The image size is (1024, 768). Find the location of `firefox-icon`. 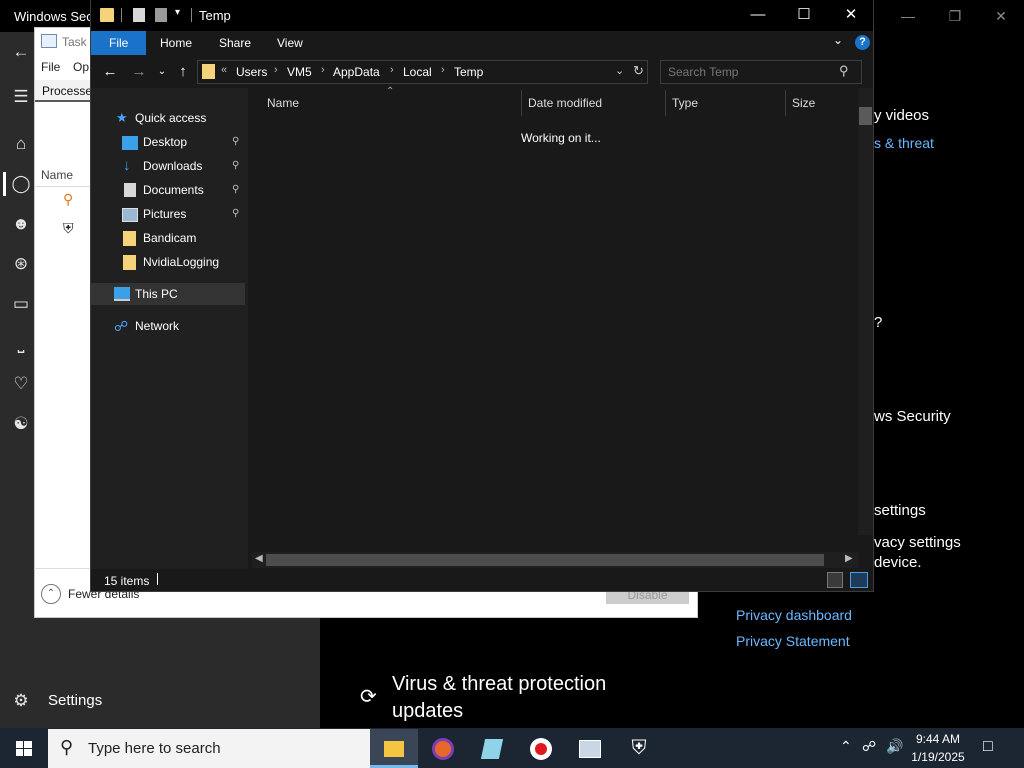

firefox-icon is located at coordinates (443, 749).